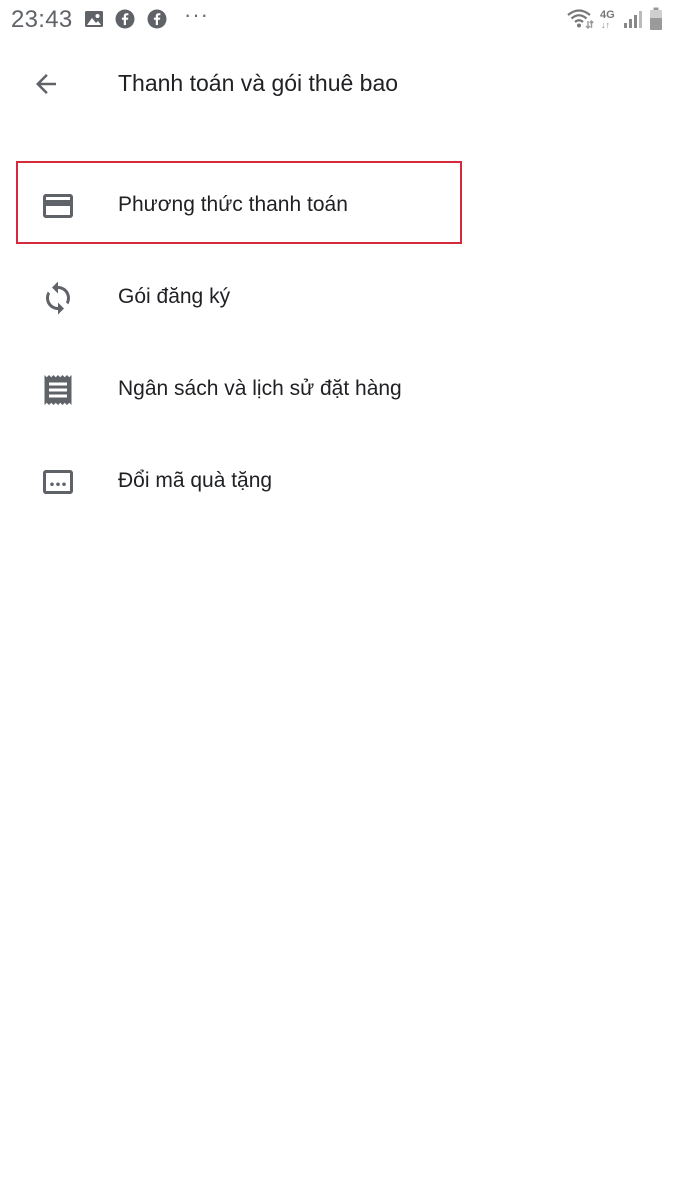  I want to click on menu-item-label: Ngân sách và lịch sử đặt hàng, so click(260, 388).